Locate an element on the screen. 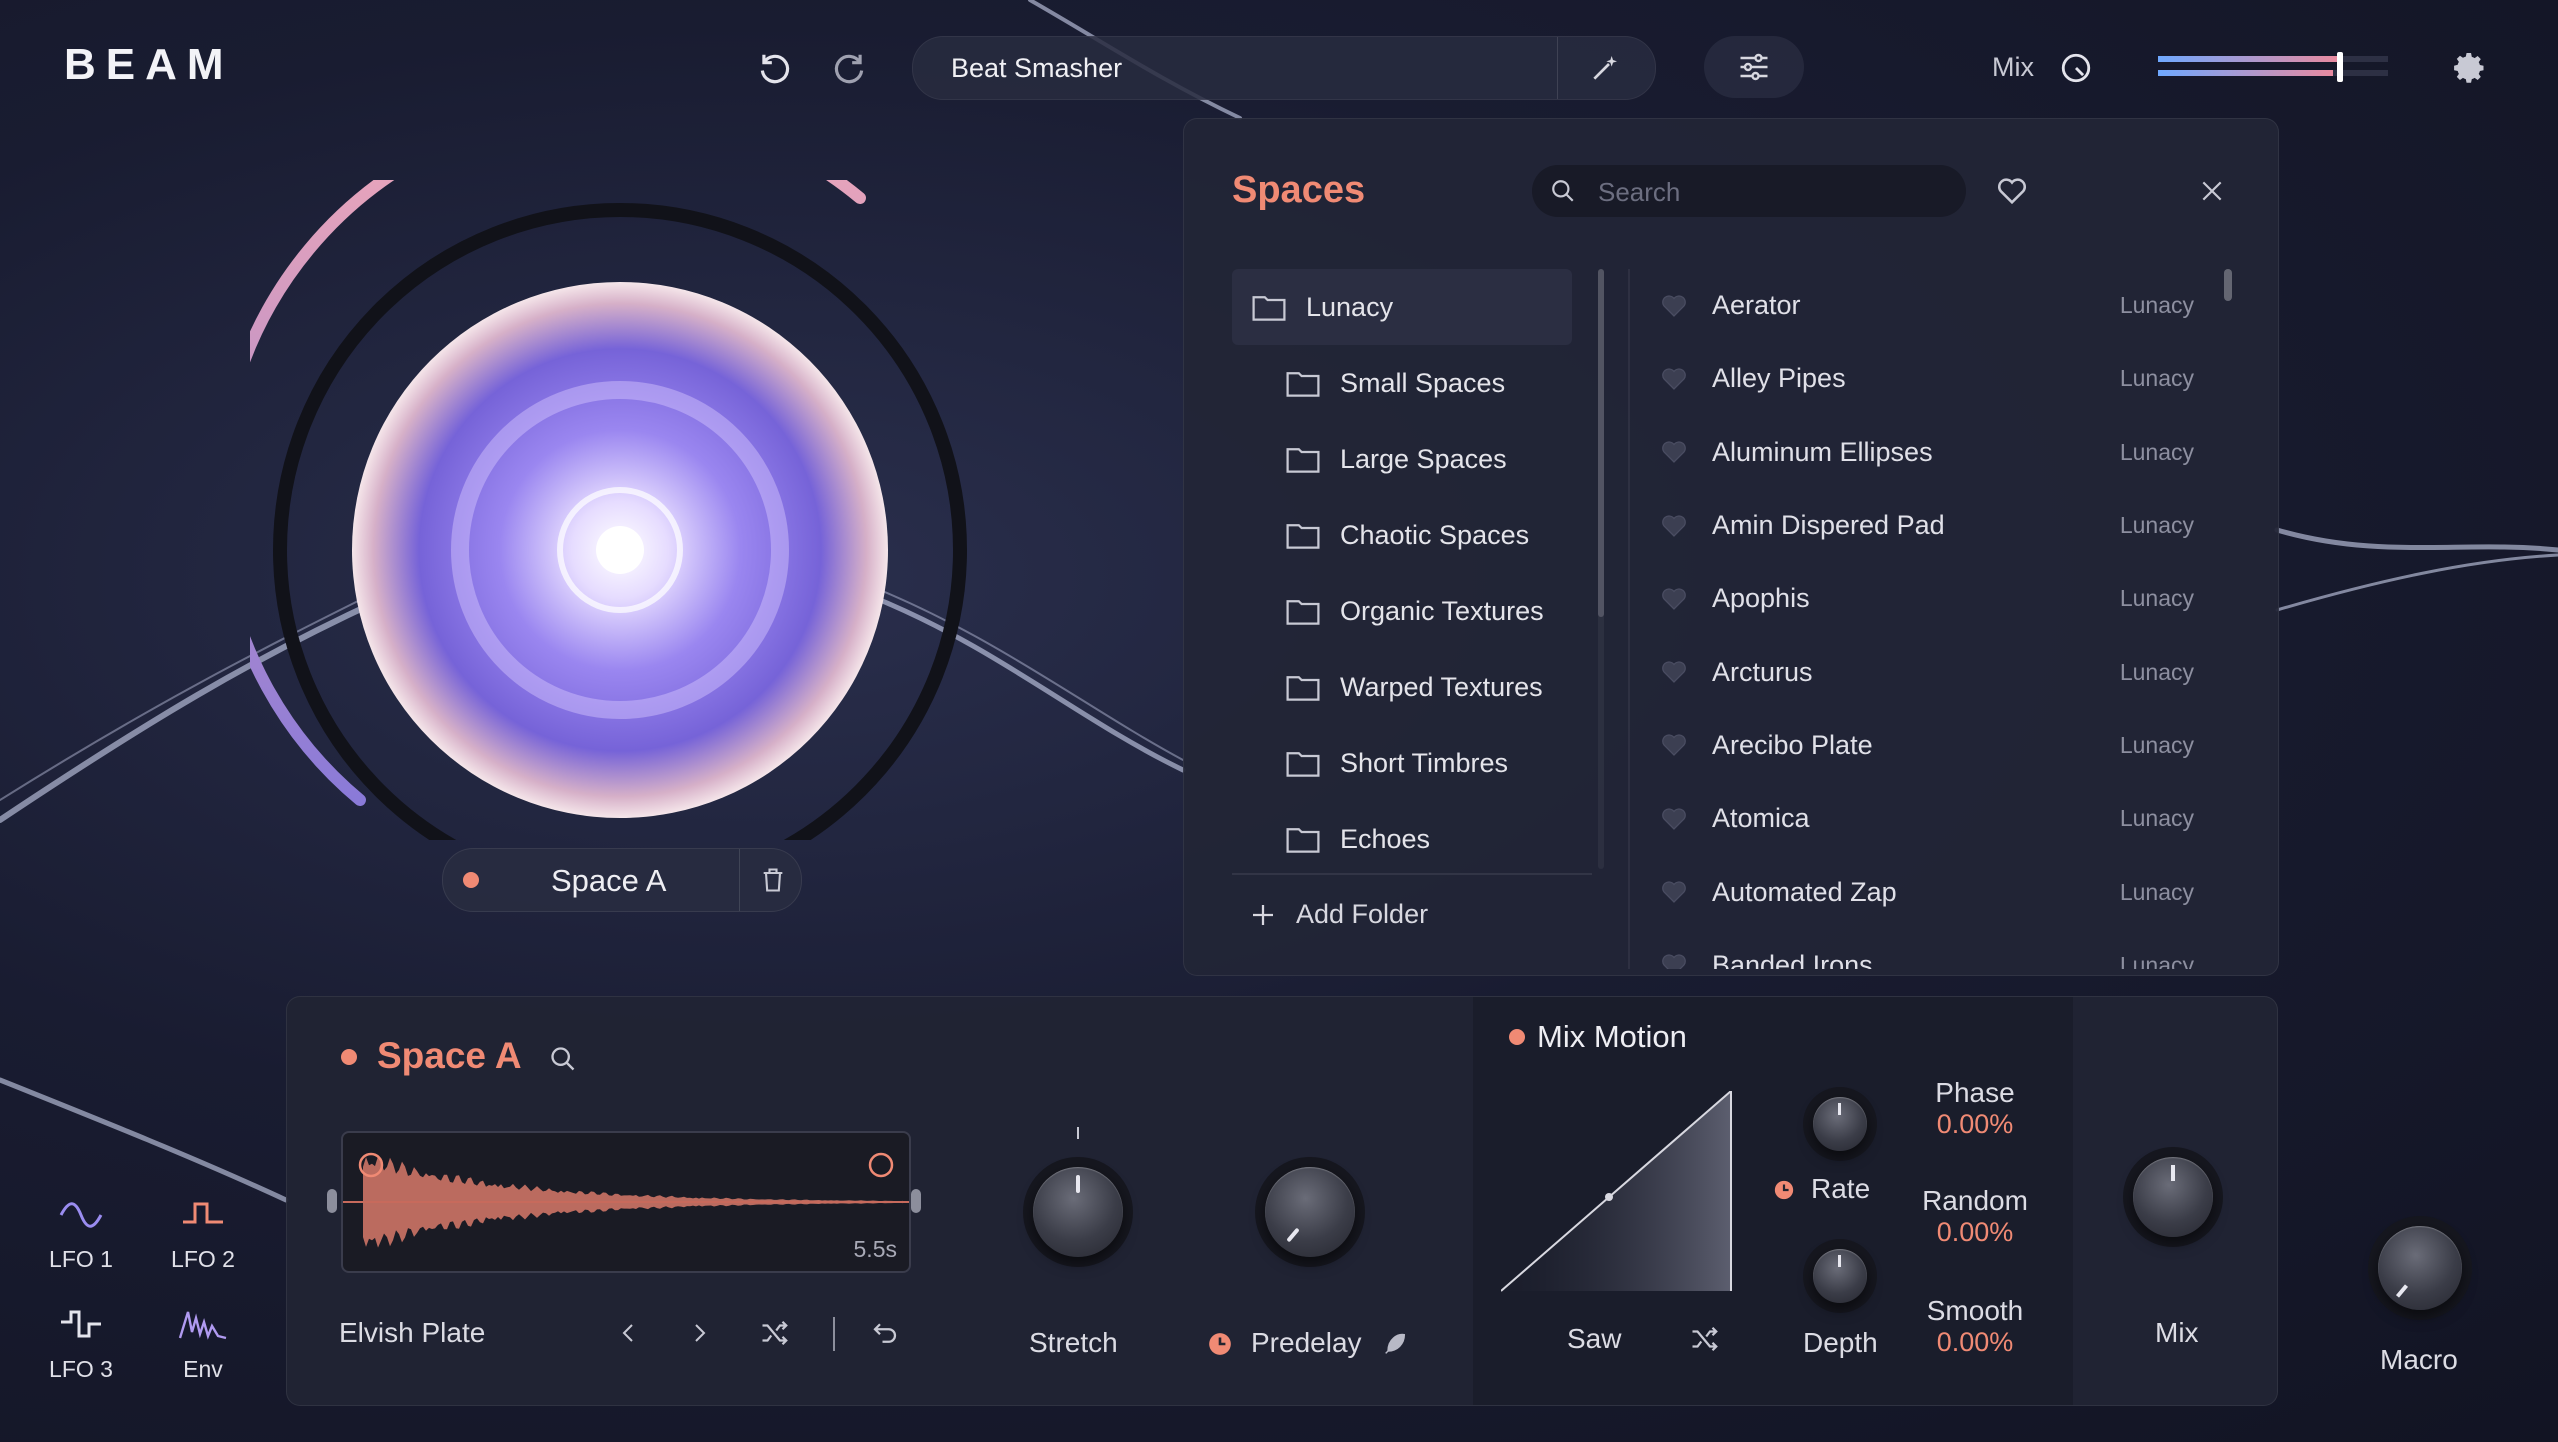 This screenshot has width=2558, height=1442. space-preset-row: Automated Zap Lunacy is located at coordinates (1938, 891).